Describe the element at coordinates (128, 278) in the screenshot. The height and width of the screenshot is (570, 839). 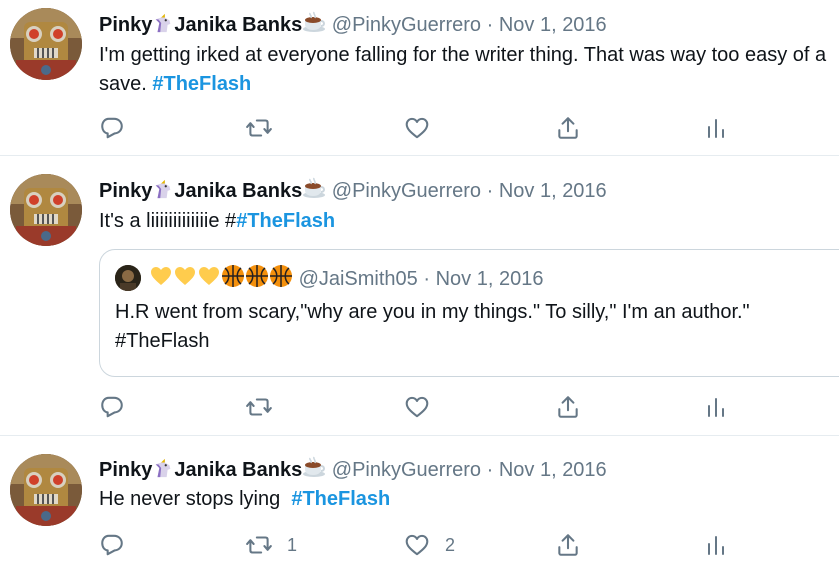
I see `quoted-avatar` at that location.